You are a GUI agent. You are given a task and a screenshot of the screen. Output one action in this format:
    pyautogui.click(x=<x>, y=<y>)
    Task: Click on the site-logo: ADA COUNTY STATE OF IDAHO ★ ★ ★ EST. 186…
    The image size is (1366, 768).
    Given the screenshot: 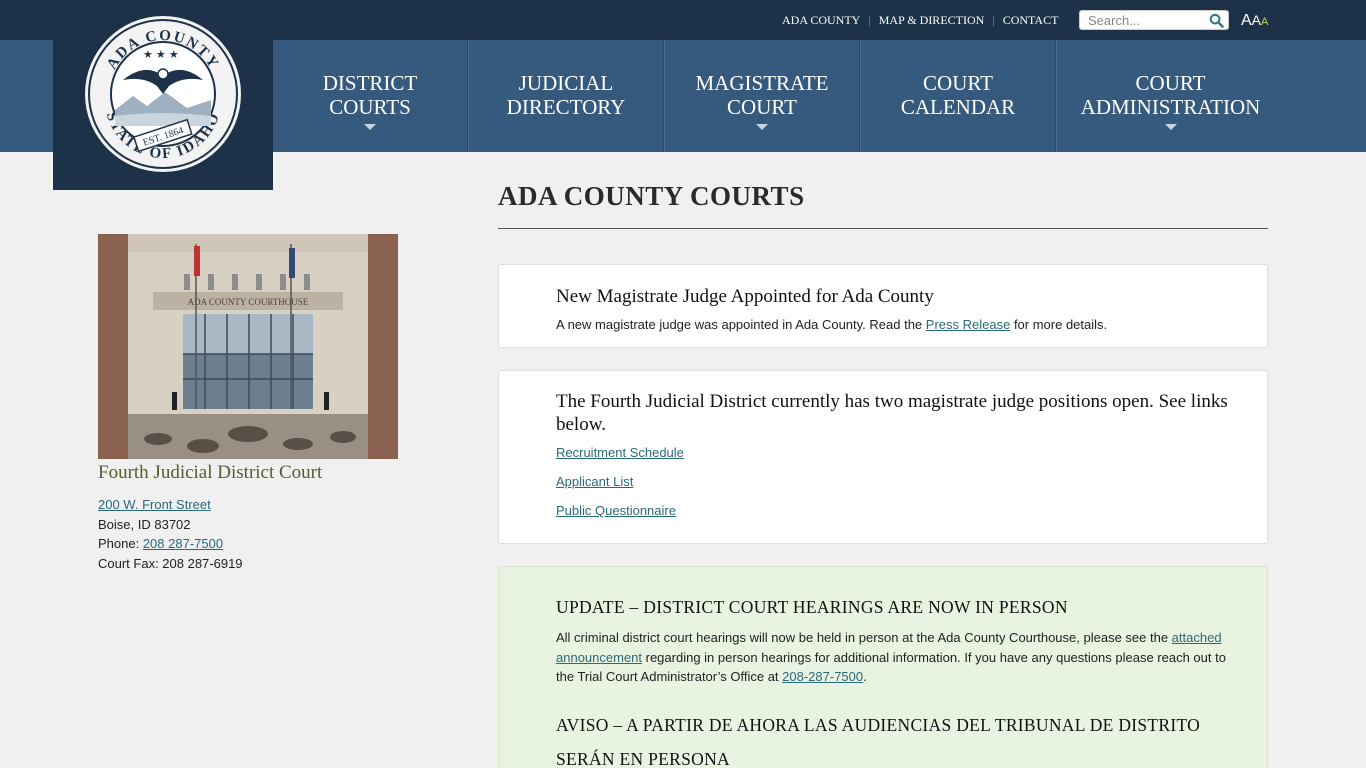 What is the action you would take?
    pyautogui.click(x=163, y=95)
    